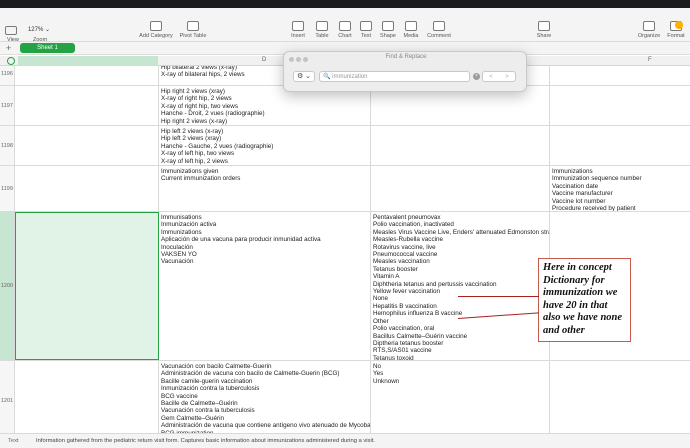 The width and height of the screenshot is (690, 448). Describe the element at coordinates (179, 396) in the screenshot. I see `cell-line: BCG vaccine` at that location.